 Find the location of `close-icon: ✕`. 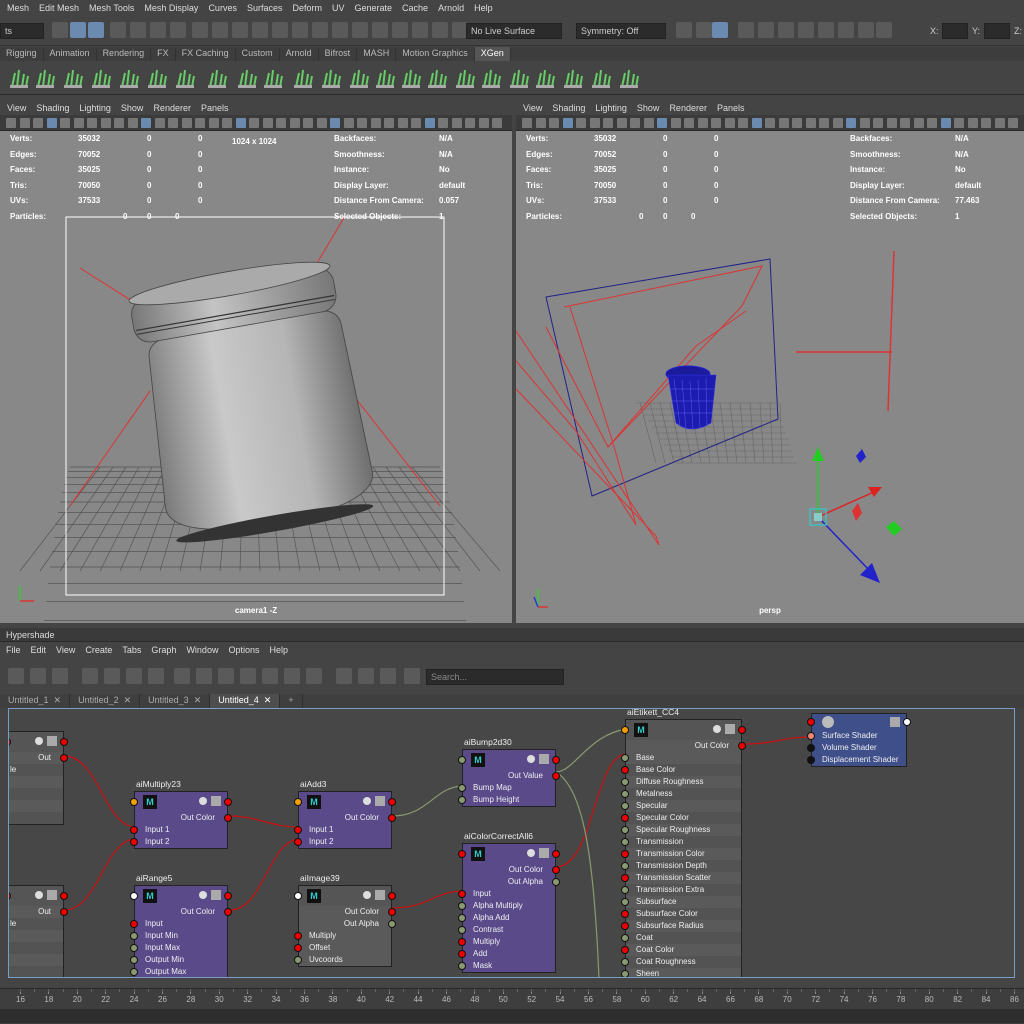

close-icon: ✕ is located at coordinates (268, 701).